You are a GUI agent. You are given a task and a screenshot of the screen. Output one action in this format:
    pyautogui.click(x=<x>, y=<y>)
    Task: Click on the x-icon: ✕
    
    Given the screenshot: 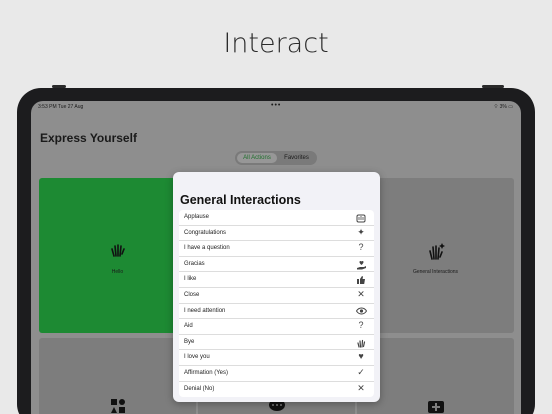 What is the action you would take?
    pyautogui.click(x=361, y=387)
    